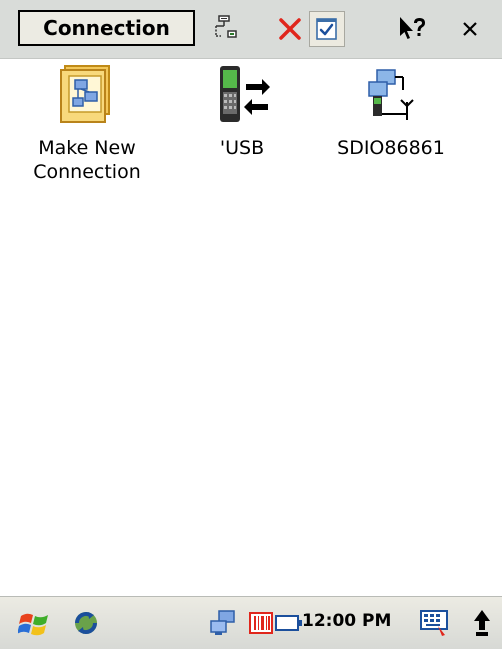 The height and width of the screenshot is (649, 502). Describe the element at coordinates (251, 29) in the screenshot. I see `top-toolbar: Connection` at that location.